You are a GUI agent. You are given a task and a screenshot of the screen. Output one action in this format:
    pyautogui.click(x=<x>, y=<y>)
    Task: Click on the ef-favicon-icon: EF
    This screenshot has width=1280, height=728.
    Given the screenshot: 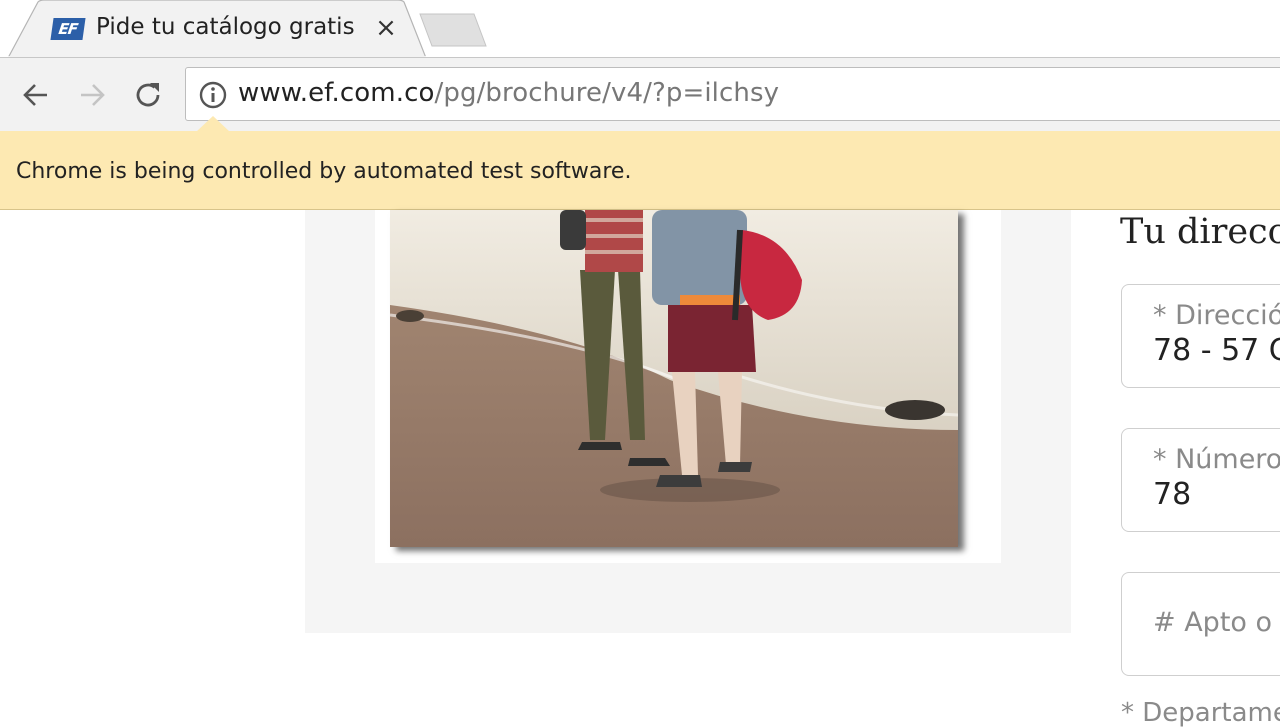 What is the action you would take?
    pyautogui.click(x=68, y=29)
    